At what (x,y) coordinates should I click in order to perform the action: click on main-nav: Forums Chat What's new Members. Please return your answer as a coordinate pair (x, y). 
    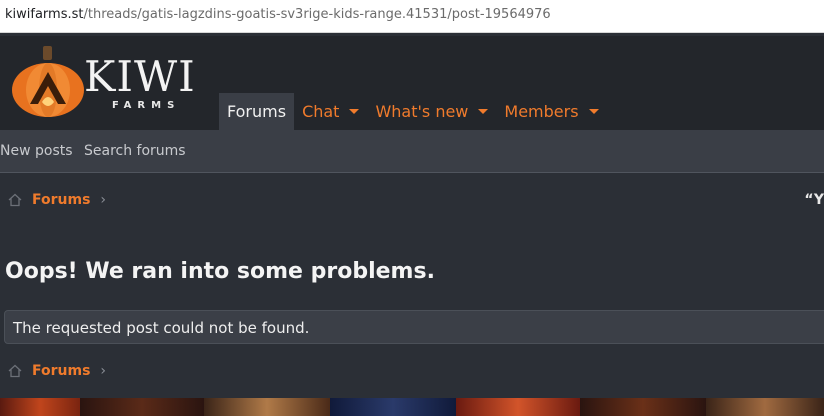
    Looking at the image, I should click on (413, 111).